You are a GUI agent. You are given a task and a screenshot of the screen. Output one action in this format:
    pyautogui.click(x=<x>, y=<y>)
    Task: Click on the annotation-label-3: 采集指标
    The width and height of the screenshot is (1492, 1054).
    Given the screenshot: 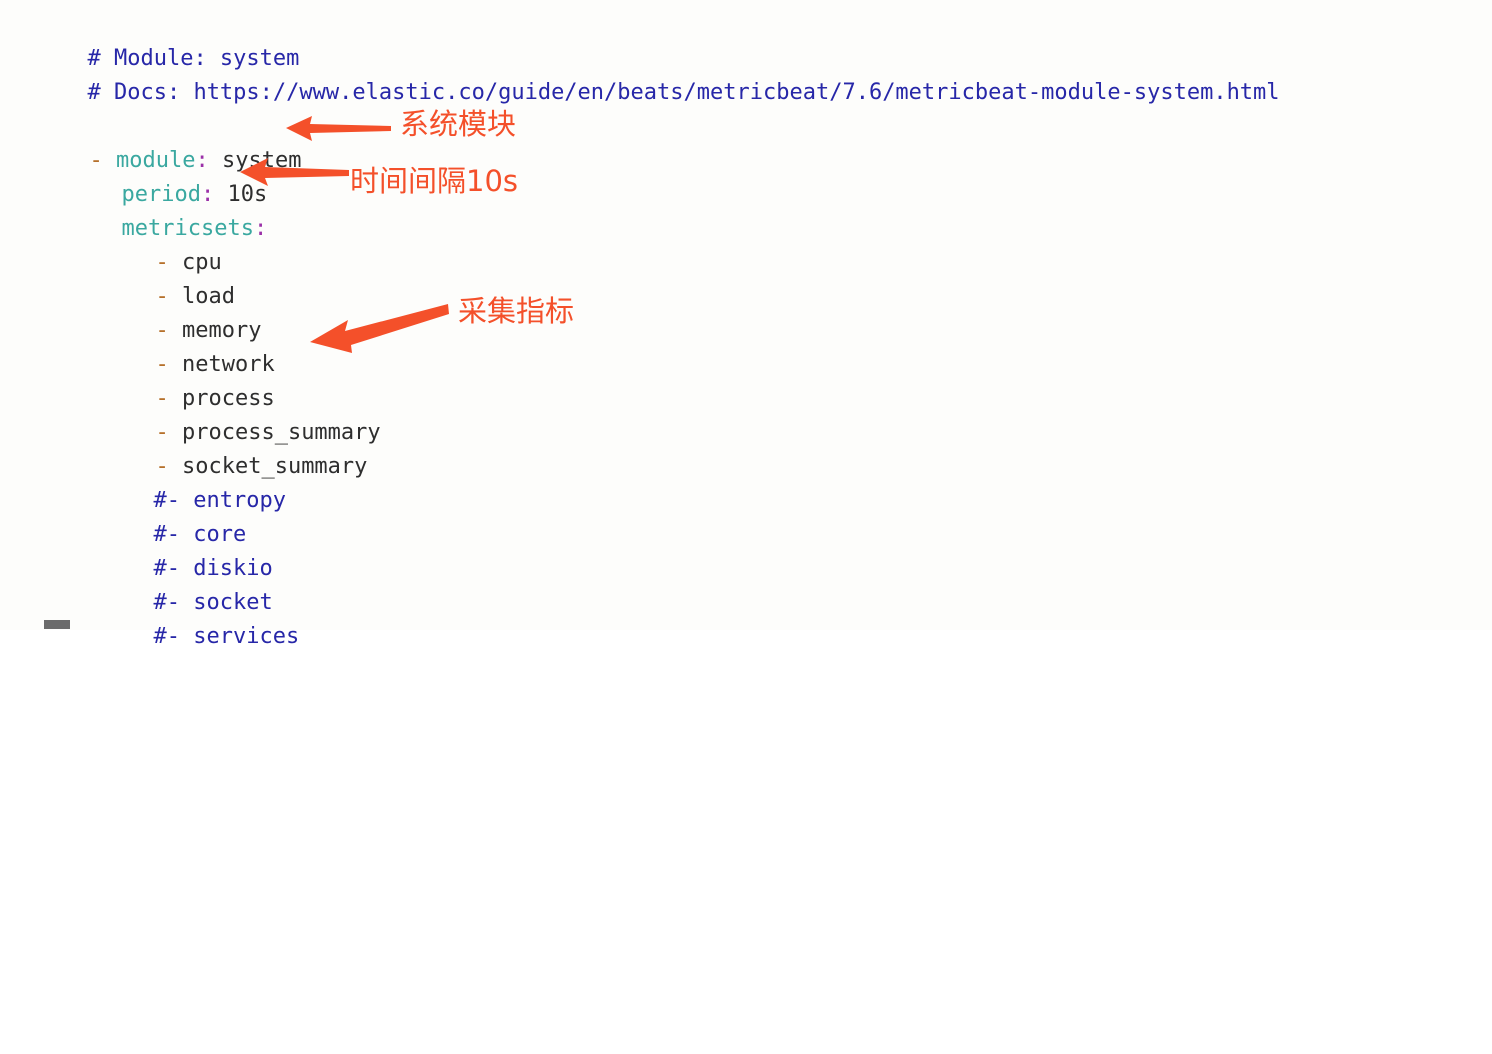 What is the action you would take?
    pyautogui.click(x=516, y=311)
    